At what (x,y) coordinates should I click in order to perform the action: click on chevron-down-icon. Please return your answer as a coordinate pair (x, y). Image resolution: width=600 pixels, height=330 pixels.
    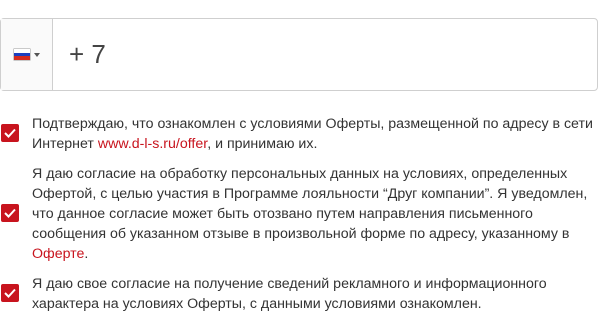
    Looking at the image, I should click on (36, 54).